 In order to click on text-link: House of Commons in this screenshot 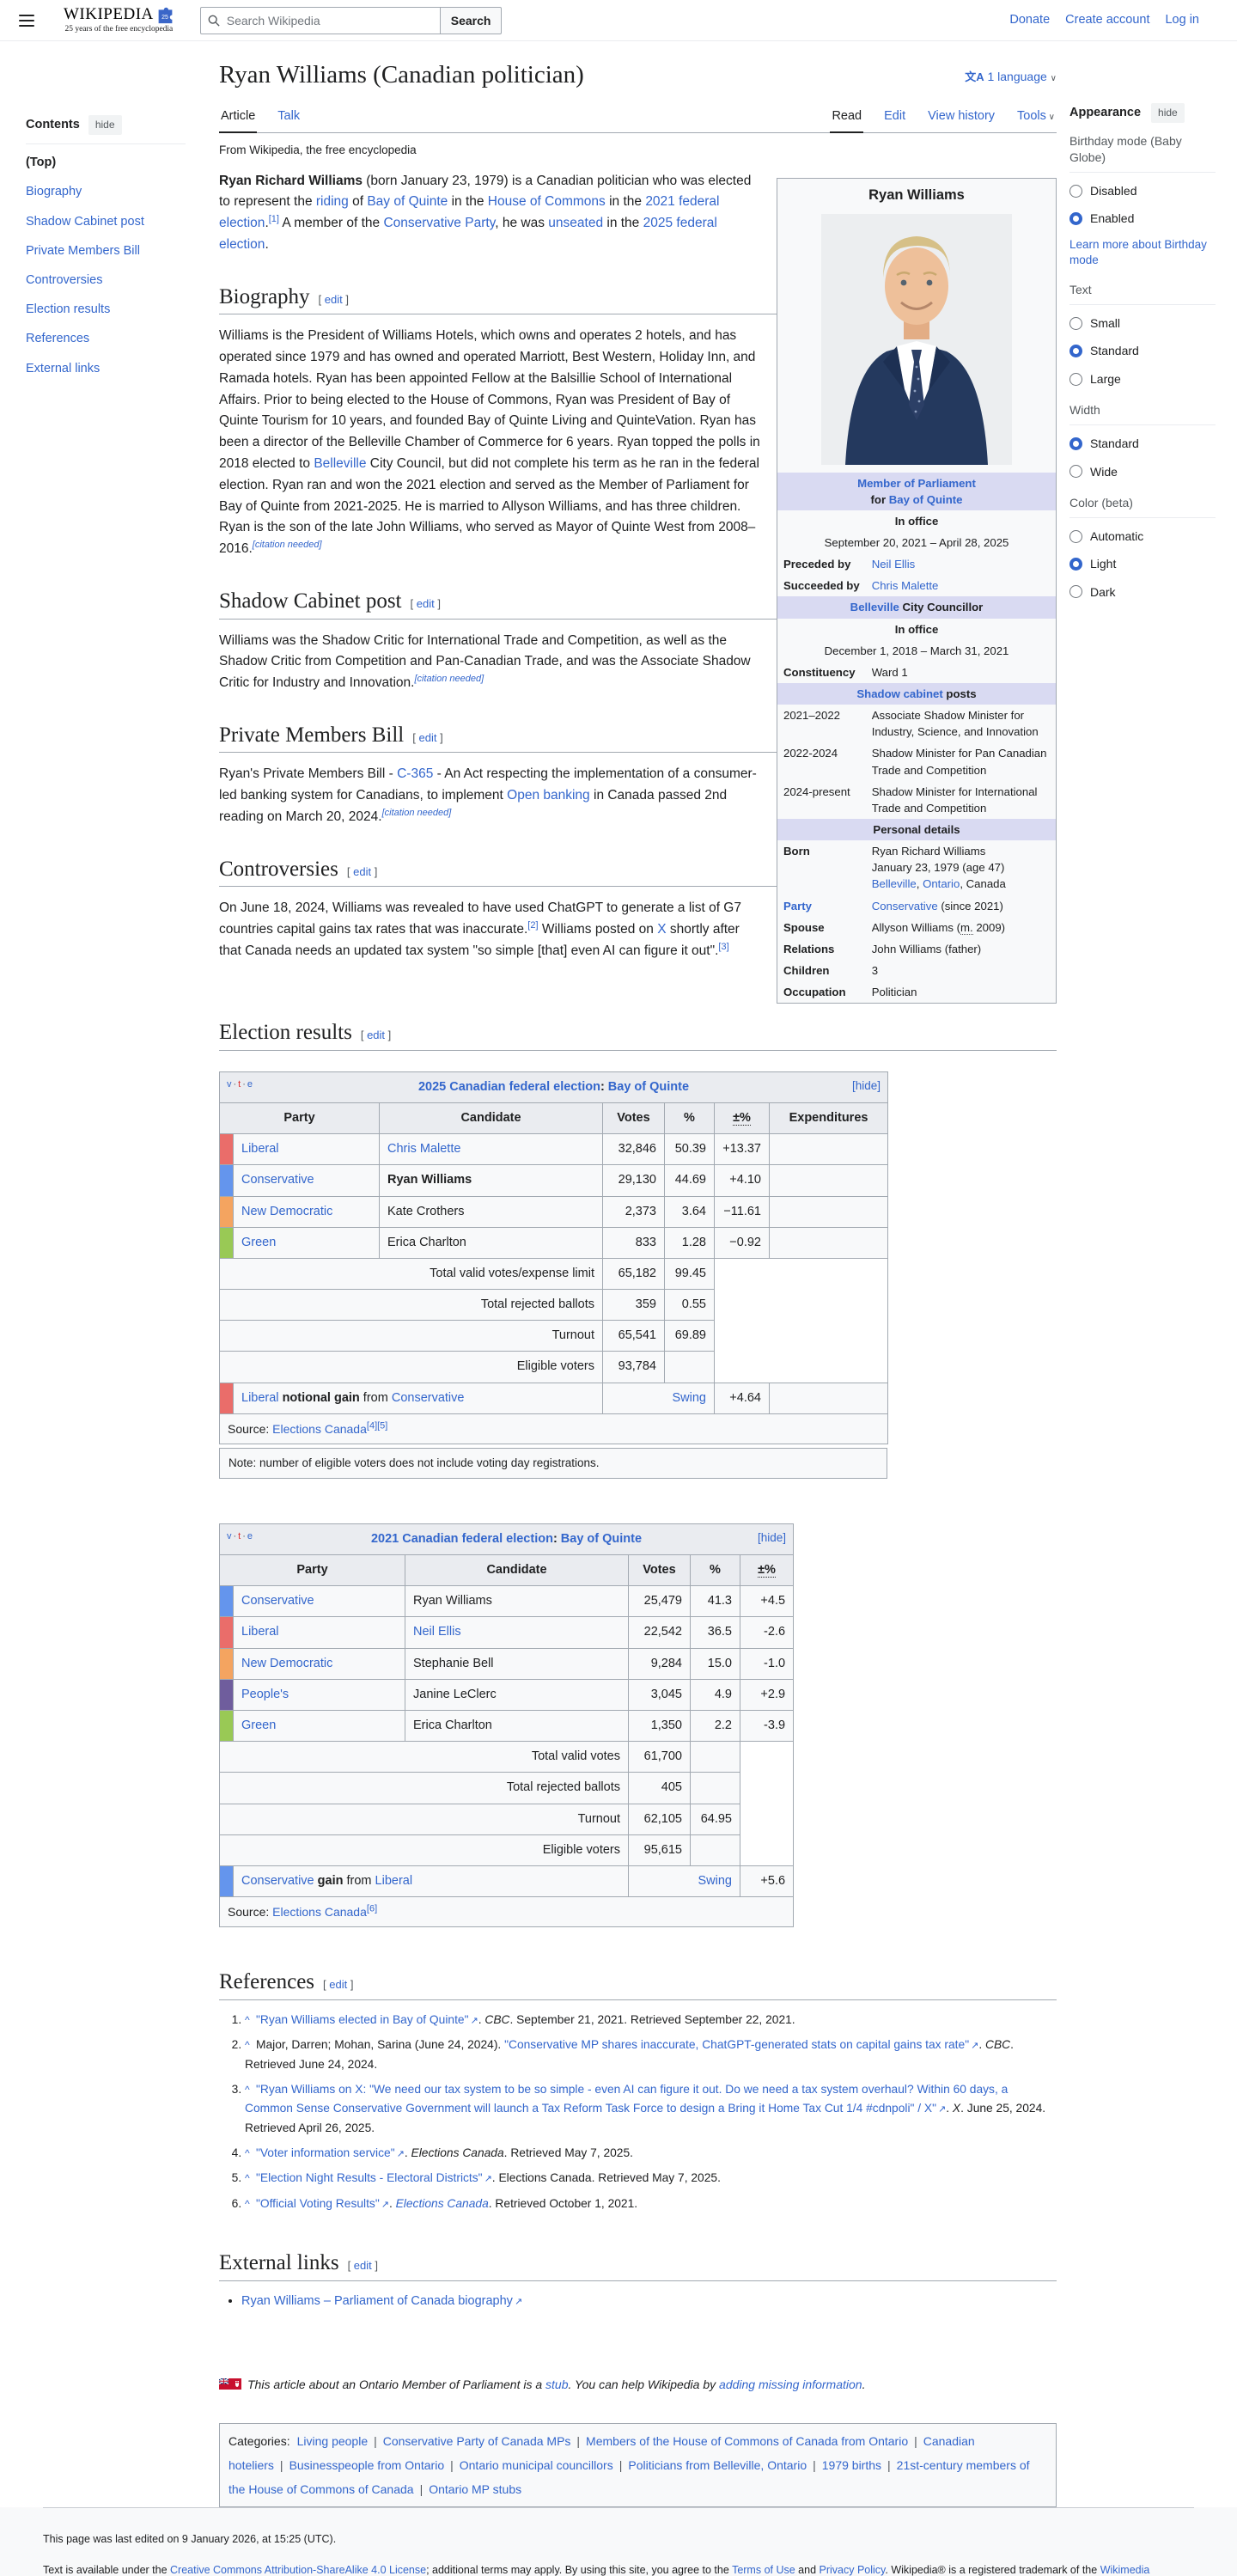, I will do `click(547, 201)`.